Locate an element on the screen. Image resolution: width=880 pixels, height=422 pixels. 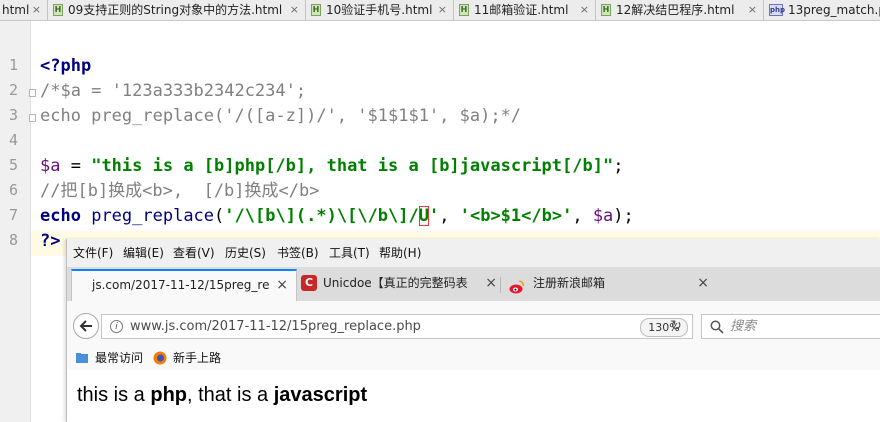
editor-tab-label: 11邮箱验证.html is located at coordinates (521, 10).